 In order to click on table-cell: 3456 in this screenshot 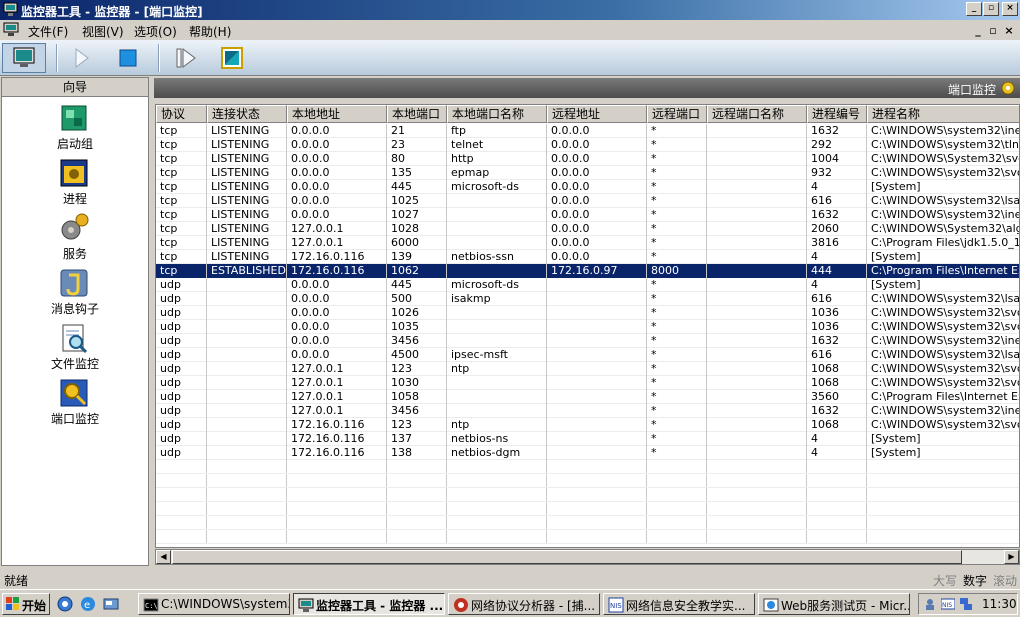, I will do `click(417, 341)`.